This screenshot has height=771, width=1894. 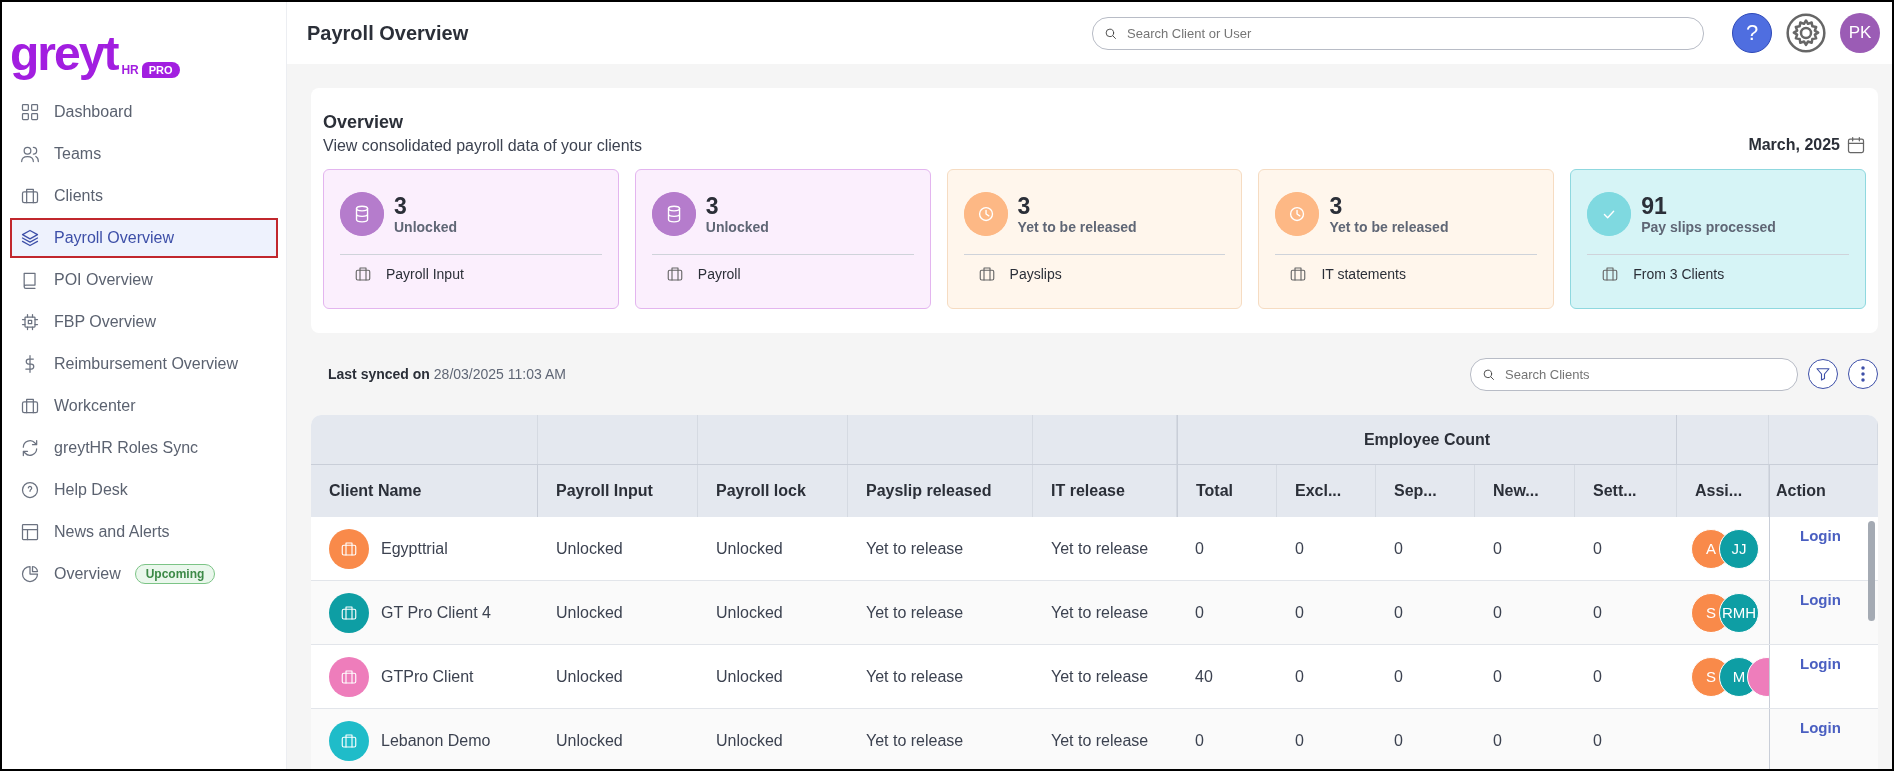 I want to click on calendar-icon, so click(x=1856, y=145).